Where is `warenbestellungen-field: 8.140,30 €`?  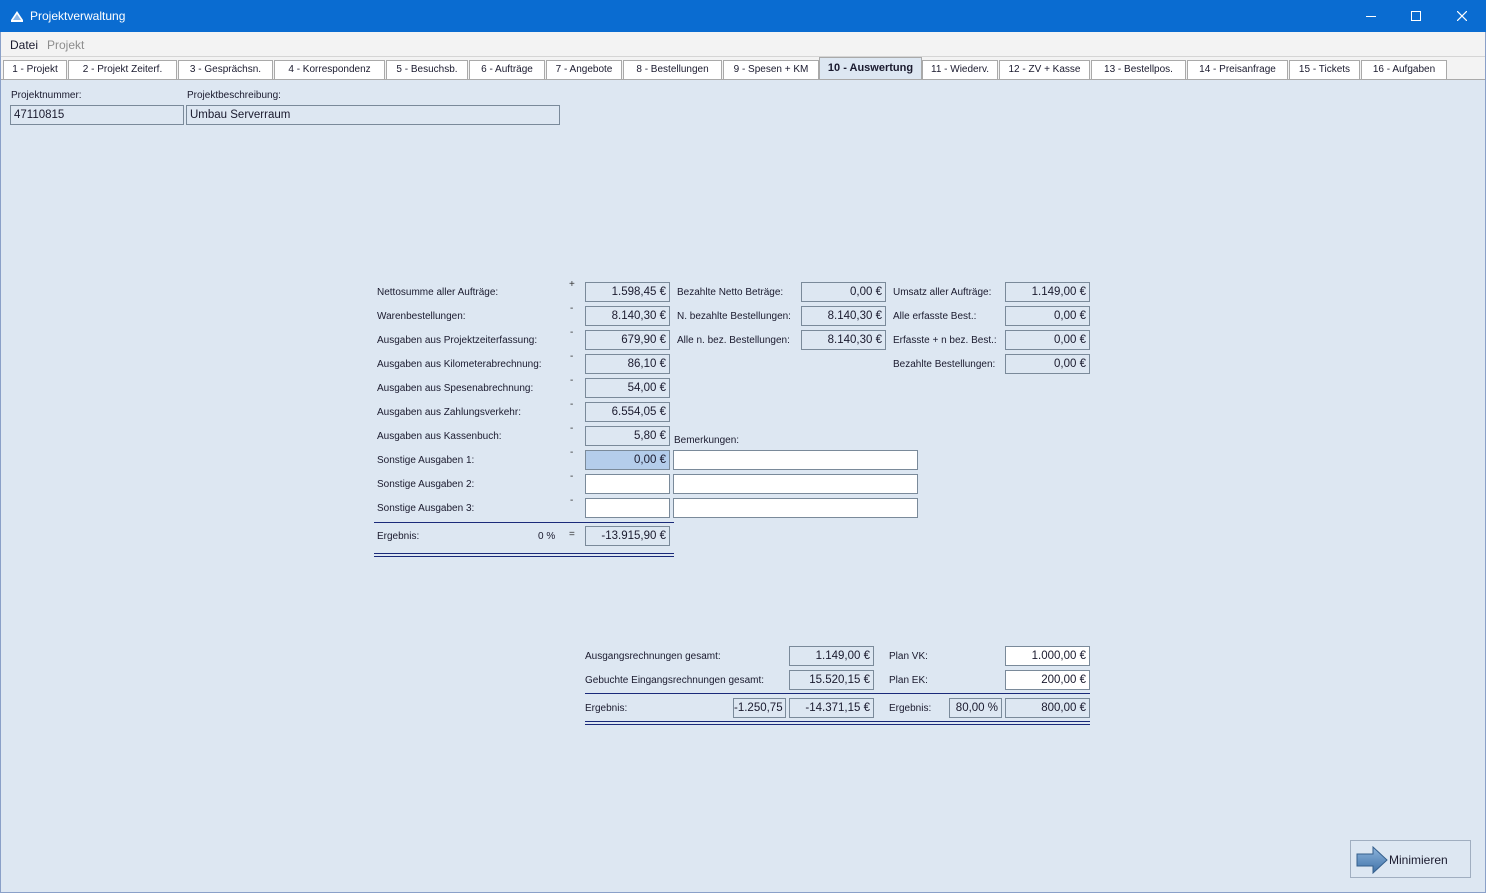 warenbestellungen-field: 8.140,30 € is located at coordinates (627, 316).